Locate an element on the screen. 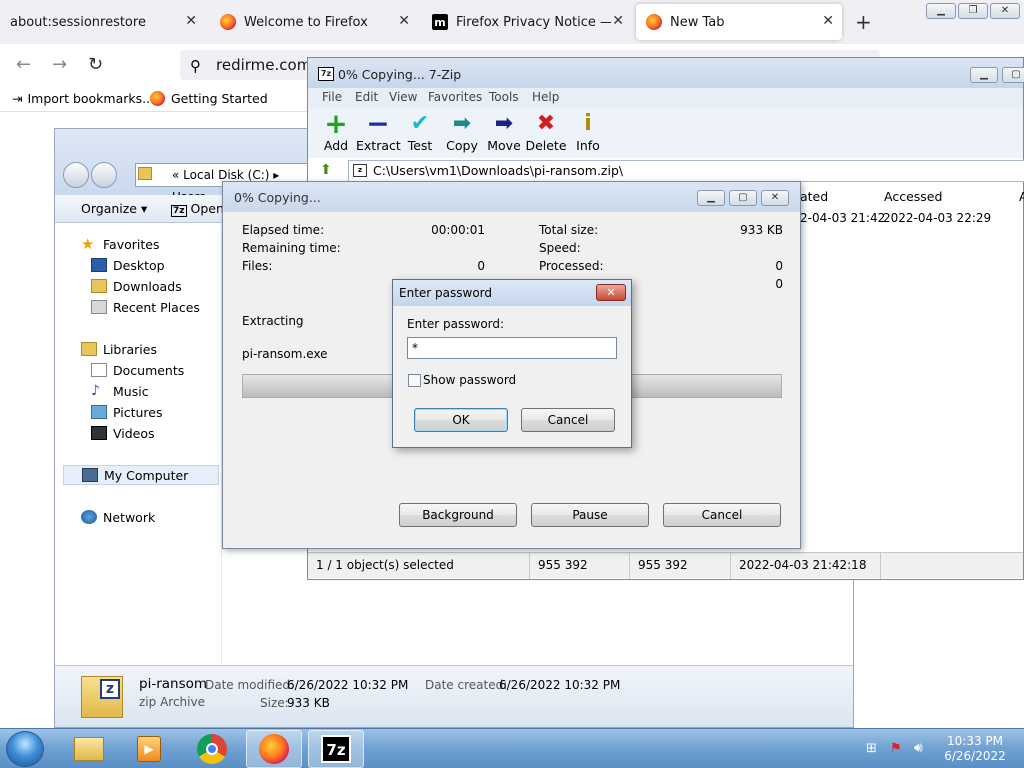 The image size is (1024, 768). copy-button: ➡ Copy is located at coordinates (462, 131).